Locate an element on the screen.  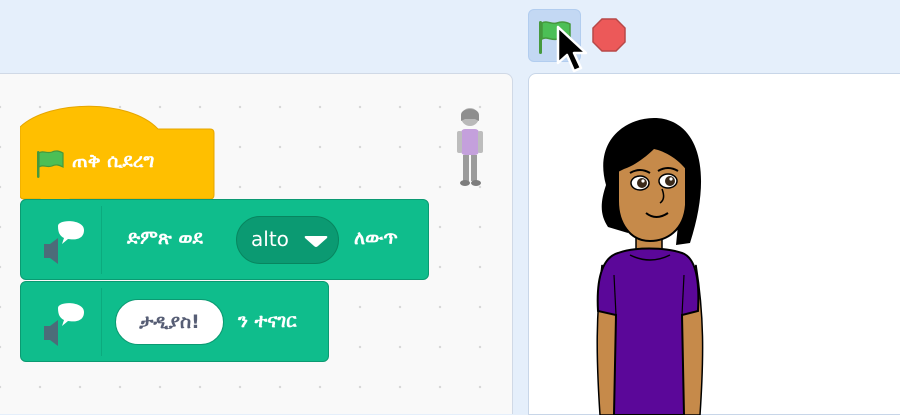
dropdown-arrow-icon is located at coordinates (316, 241).